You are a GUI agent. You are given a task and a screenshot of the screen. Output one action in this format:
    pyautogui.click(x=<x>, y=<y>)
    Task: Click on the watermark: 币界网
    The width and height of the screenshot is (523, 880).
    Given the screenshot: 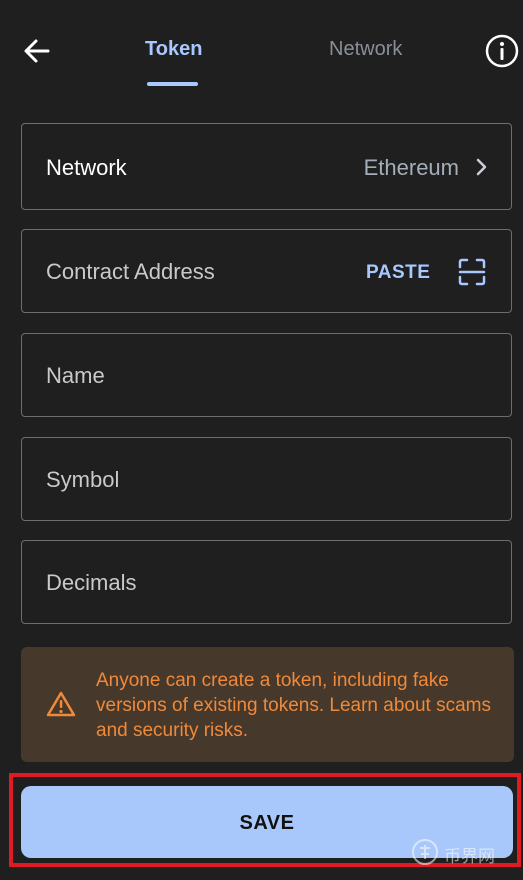 What is the action you would take?
    pyautogui.click(x=463, y=852)
    